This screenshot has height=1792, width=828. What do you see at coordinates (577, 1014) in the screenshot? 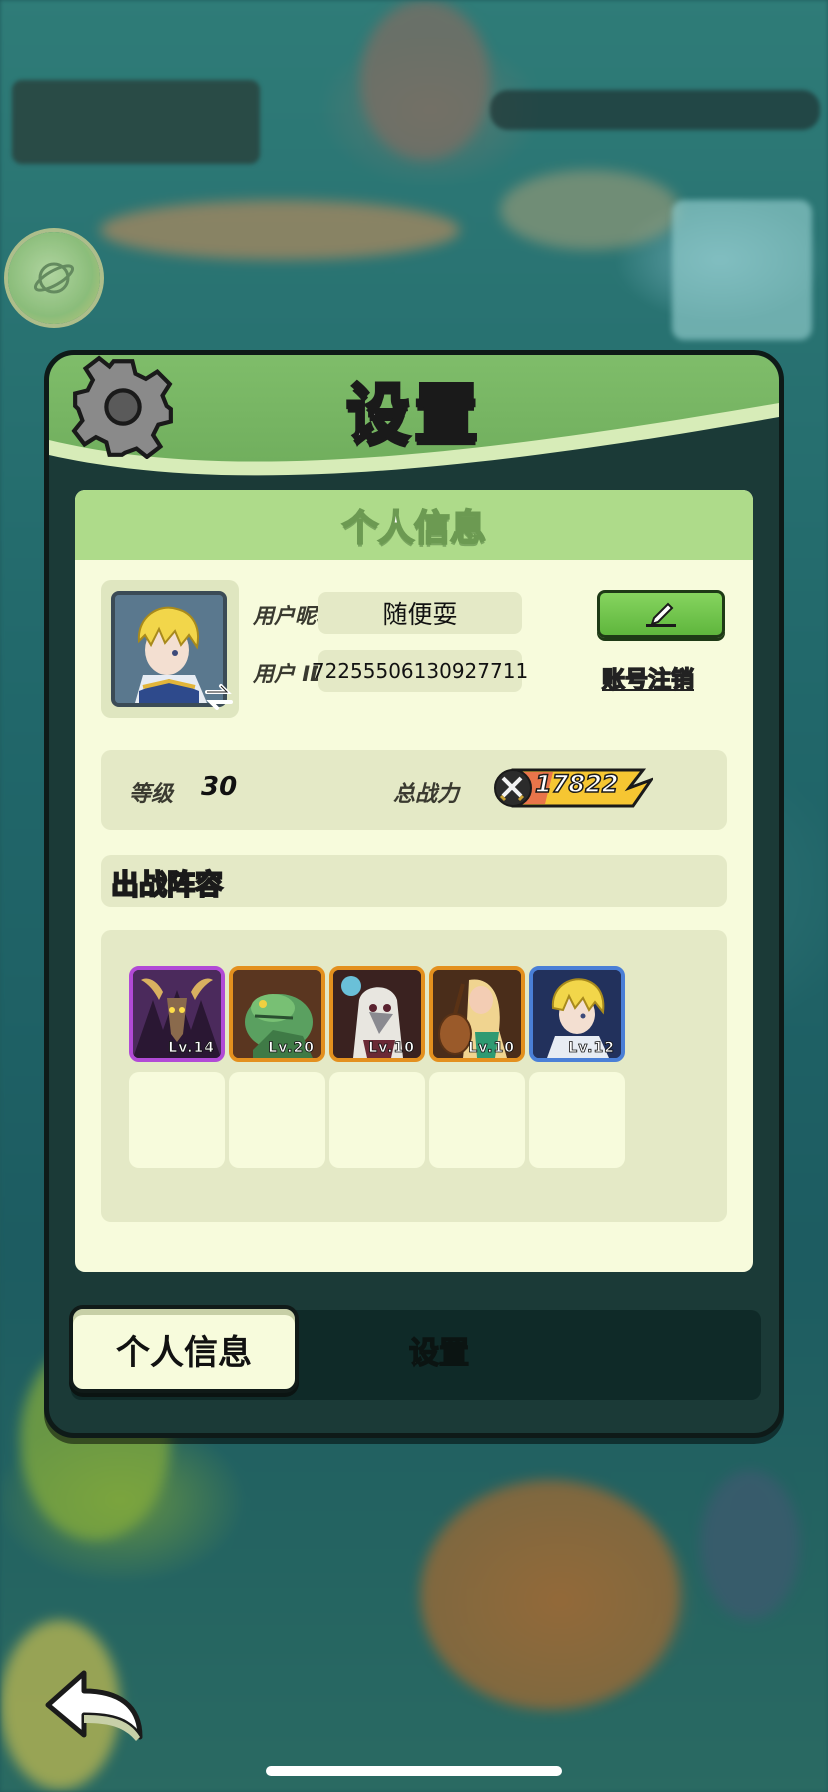
I see `hero-card-blonde-knight: Lv.12` at bounding box center [577, 1014].